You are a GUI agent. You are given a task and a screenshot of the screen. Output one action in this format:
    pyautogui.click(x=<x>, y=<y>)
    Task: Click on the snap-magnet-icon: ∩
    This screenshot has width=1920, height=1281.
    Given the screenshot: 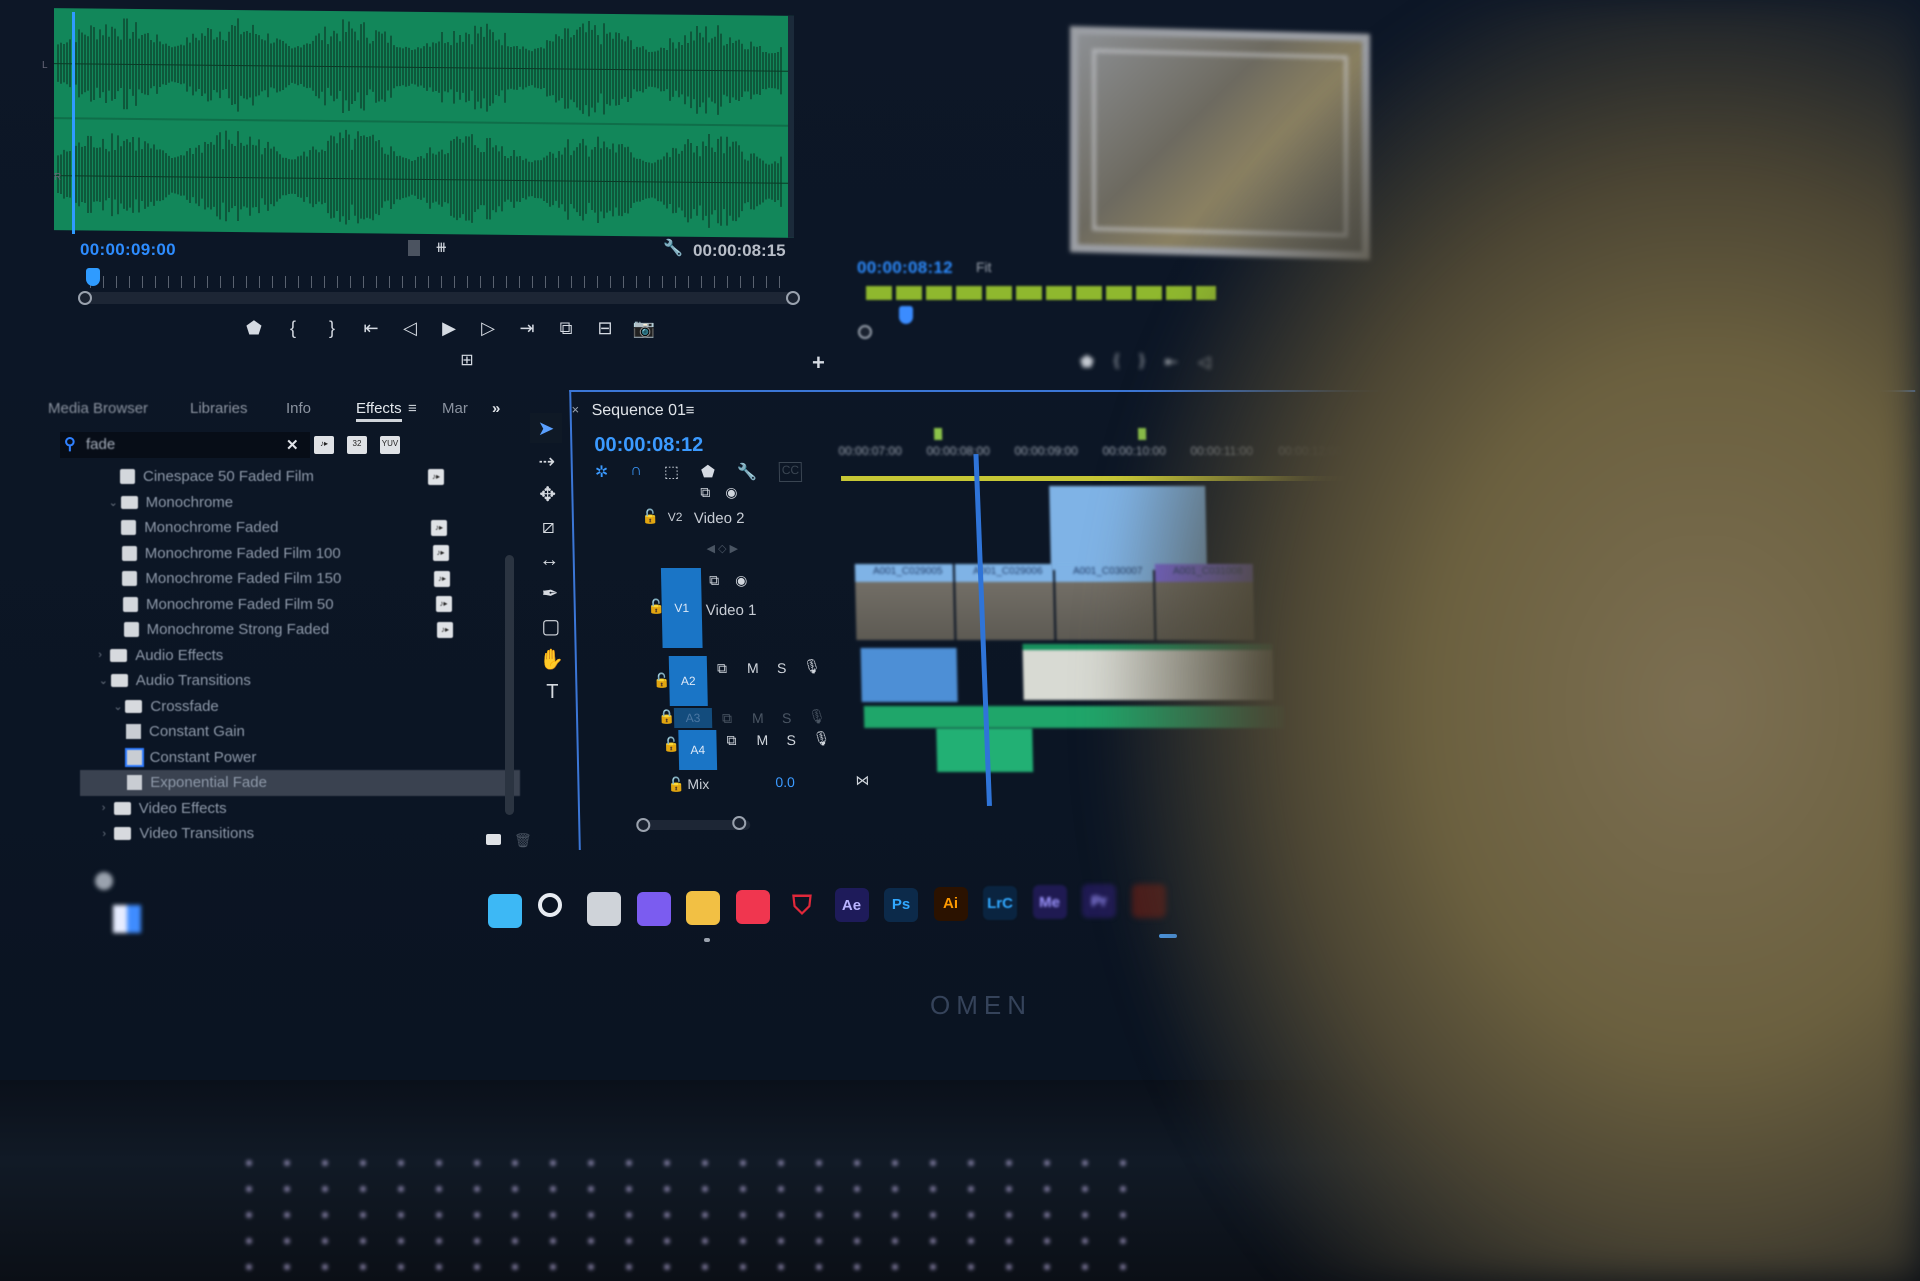 What is the action you would take?
    pyautogui.click(x=636, y=472)
    